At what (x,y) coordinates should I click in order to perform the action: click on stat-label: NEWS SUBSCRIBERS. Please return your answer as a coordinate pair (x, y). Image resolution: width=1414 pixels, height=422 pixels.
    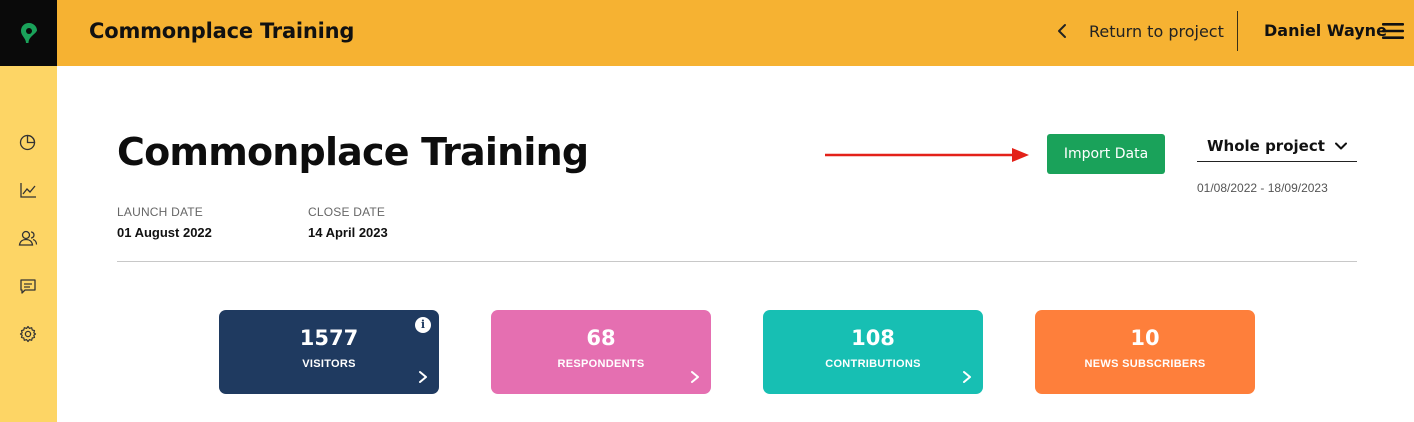
    Looking at the image, I should click on (1145, 364).